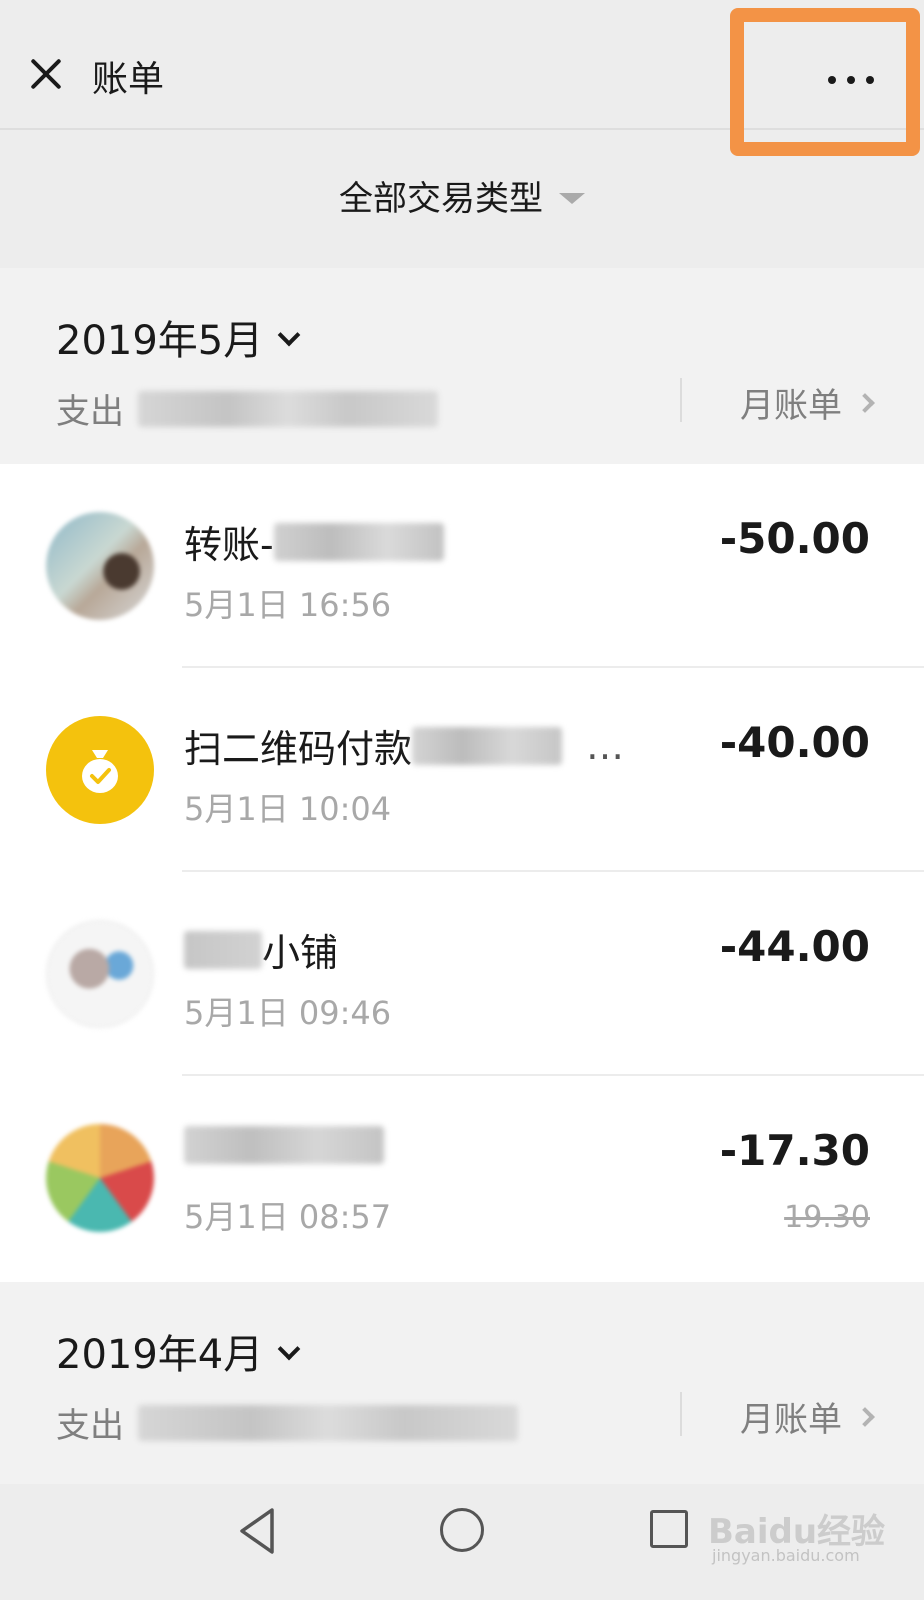 The width and height of the screenshot is (924, 1600). Describe the element at coordinates (46, 74) in the screenshot. I see `close-icon` at that location.